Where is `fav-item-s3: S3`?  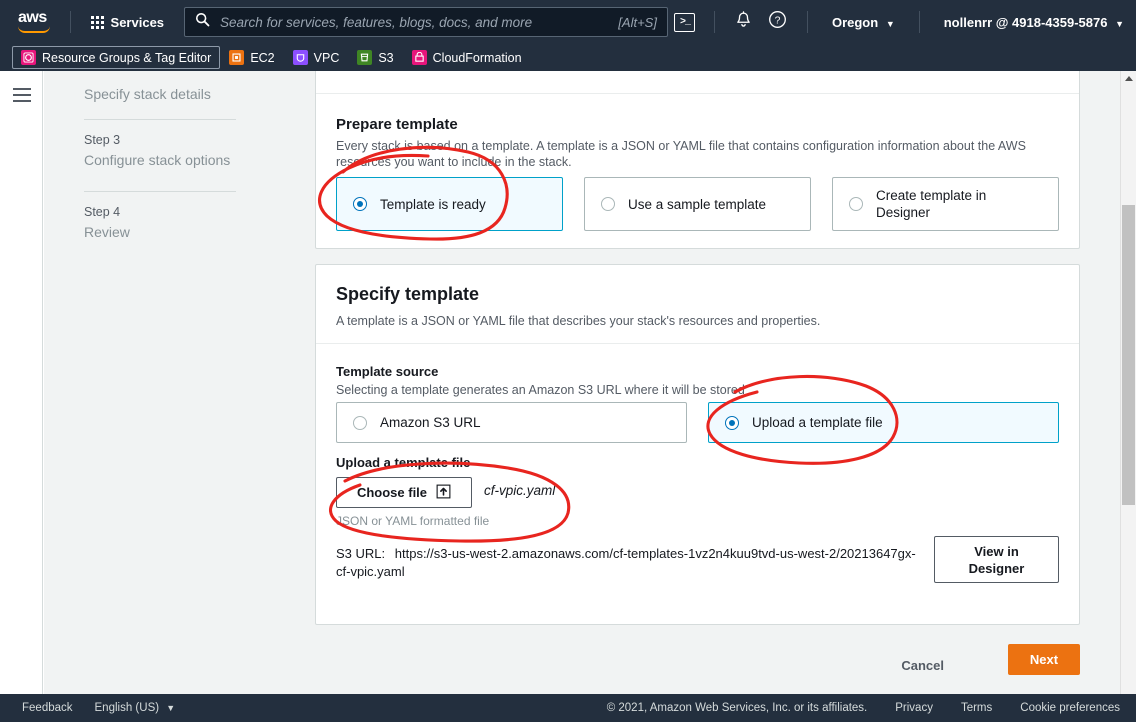
fav-item-s3: S3 is located at coordinates (375, 57).